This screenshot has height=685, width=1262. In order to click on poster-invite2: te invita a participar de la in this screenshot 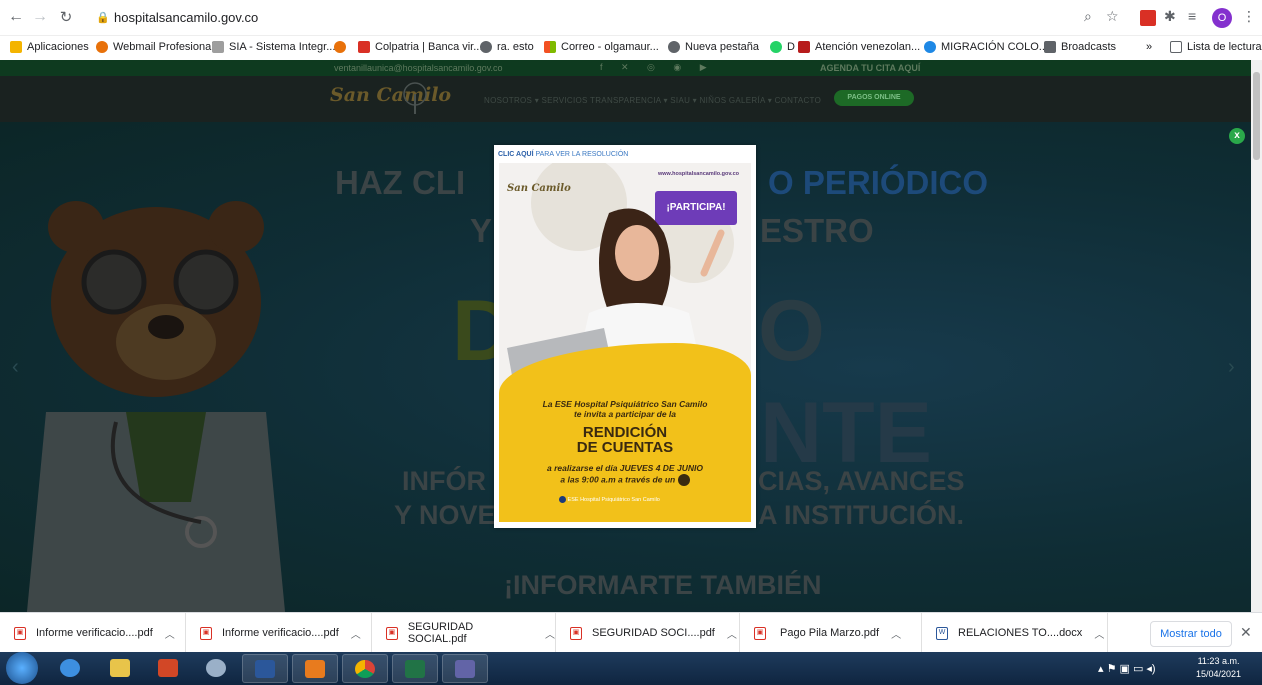, I will do `click(625, 414)`.